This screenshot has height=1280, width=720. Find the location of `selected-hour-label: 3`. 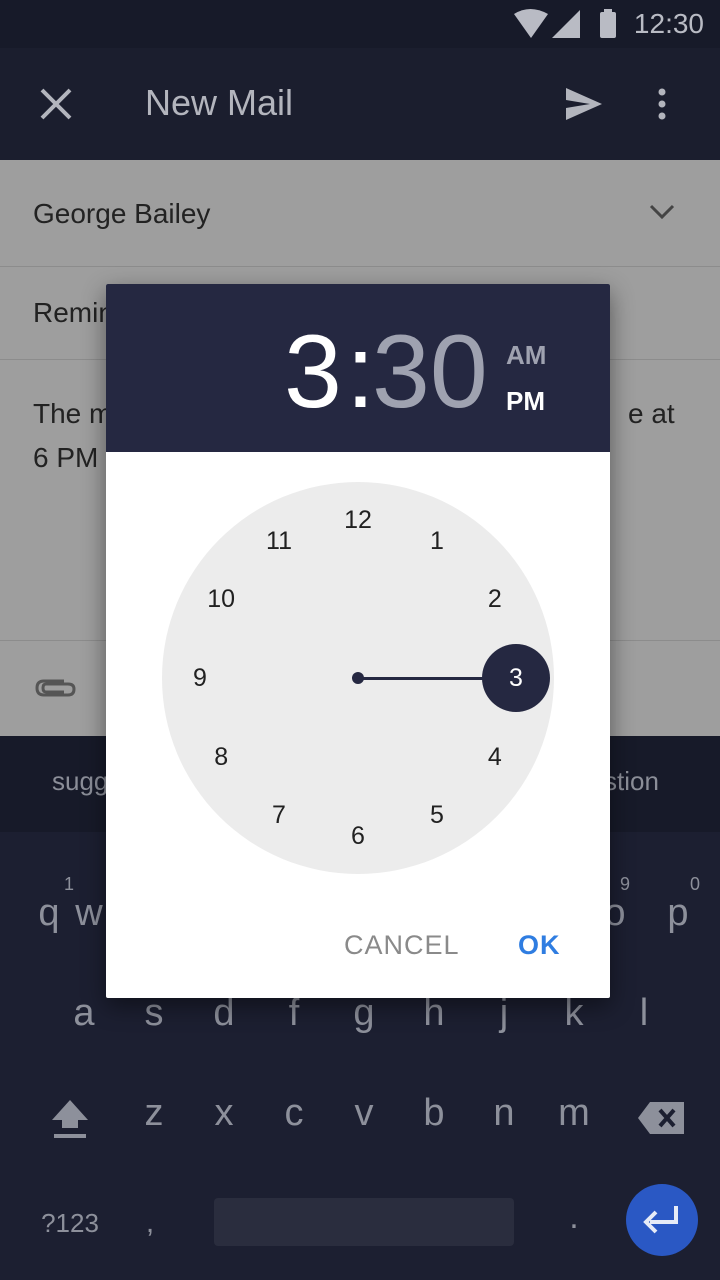

selected-hour-label: 3 is located at coordinates (516, 678).